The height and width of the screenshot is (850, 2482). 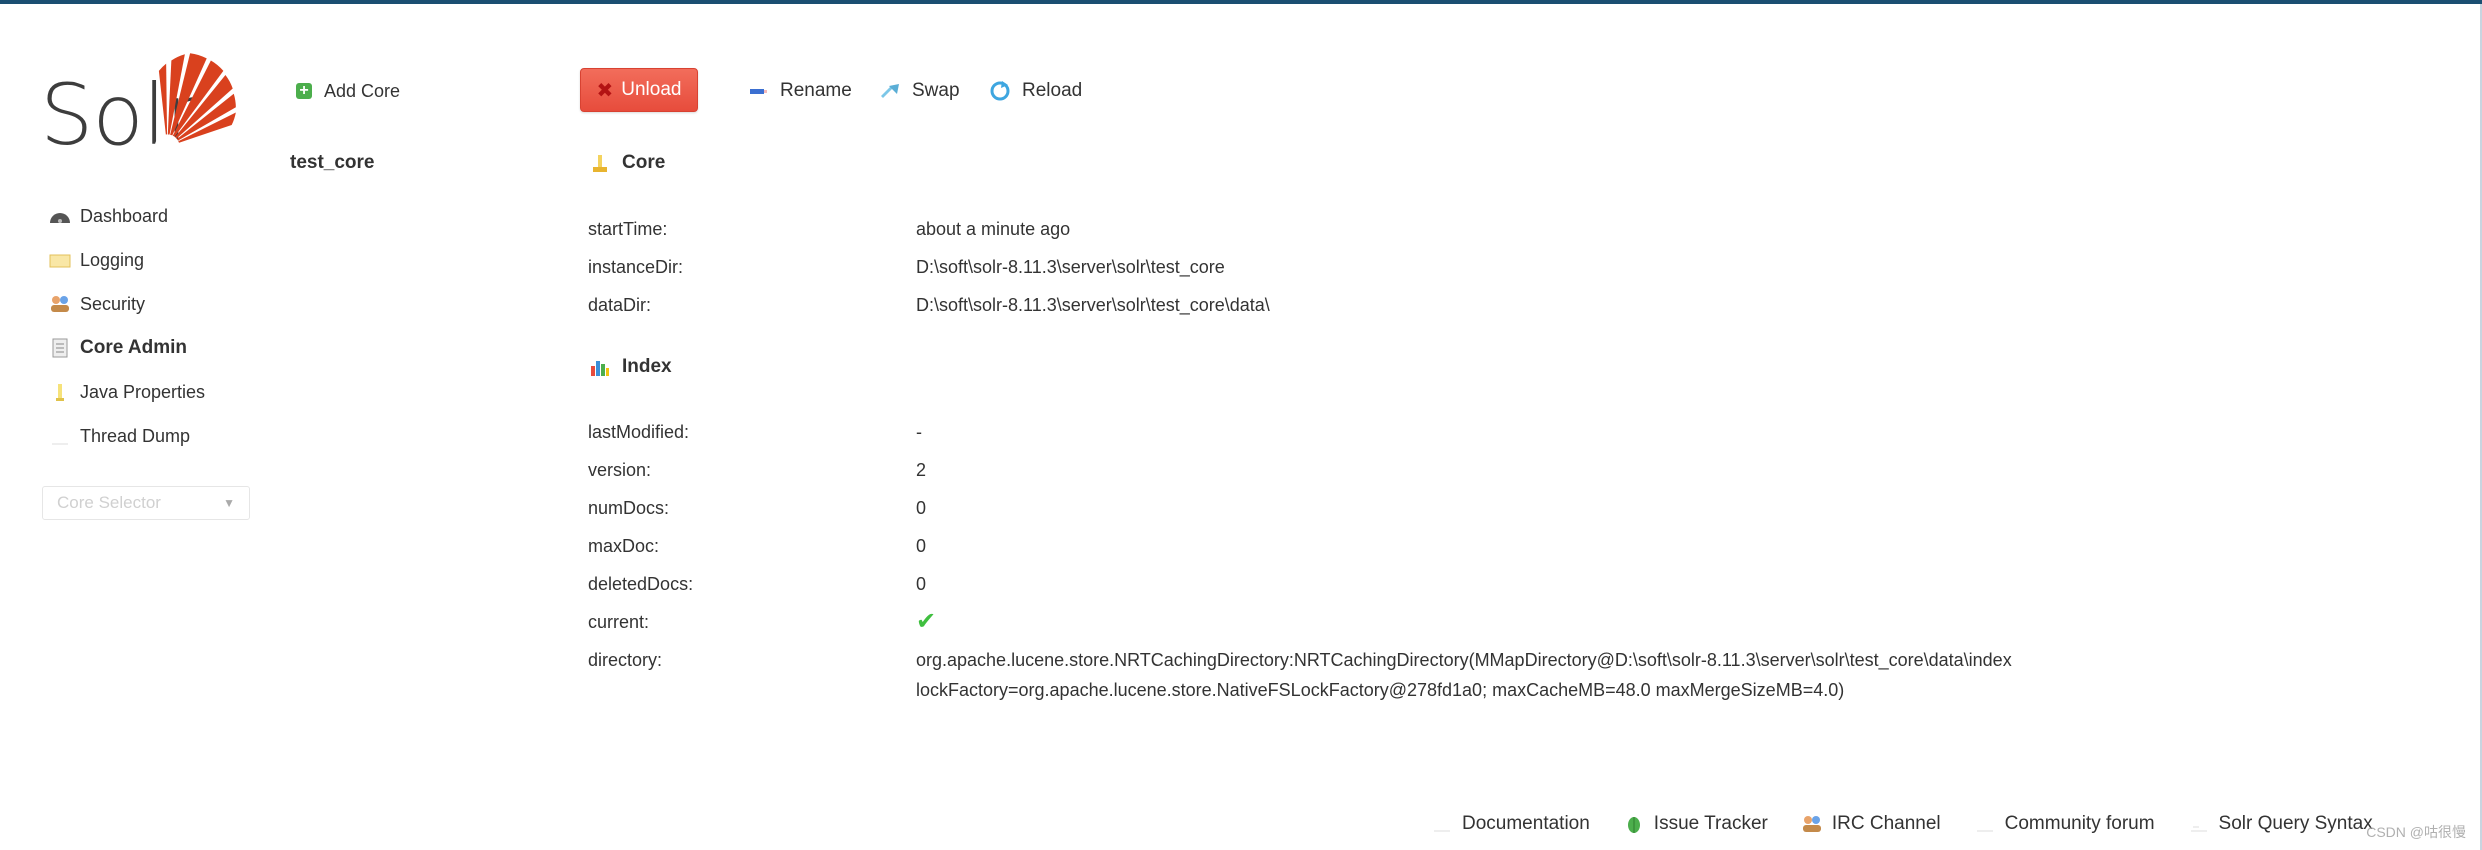 What do you see at coordinates (1052, 90) in the screenshot?
I see `reload-label: Reload` at bounding box center [1052, 90].